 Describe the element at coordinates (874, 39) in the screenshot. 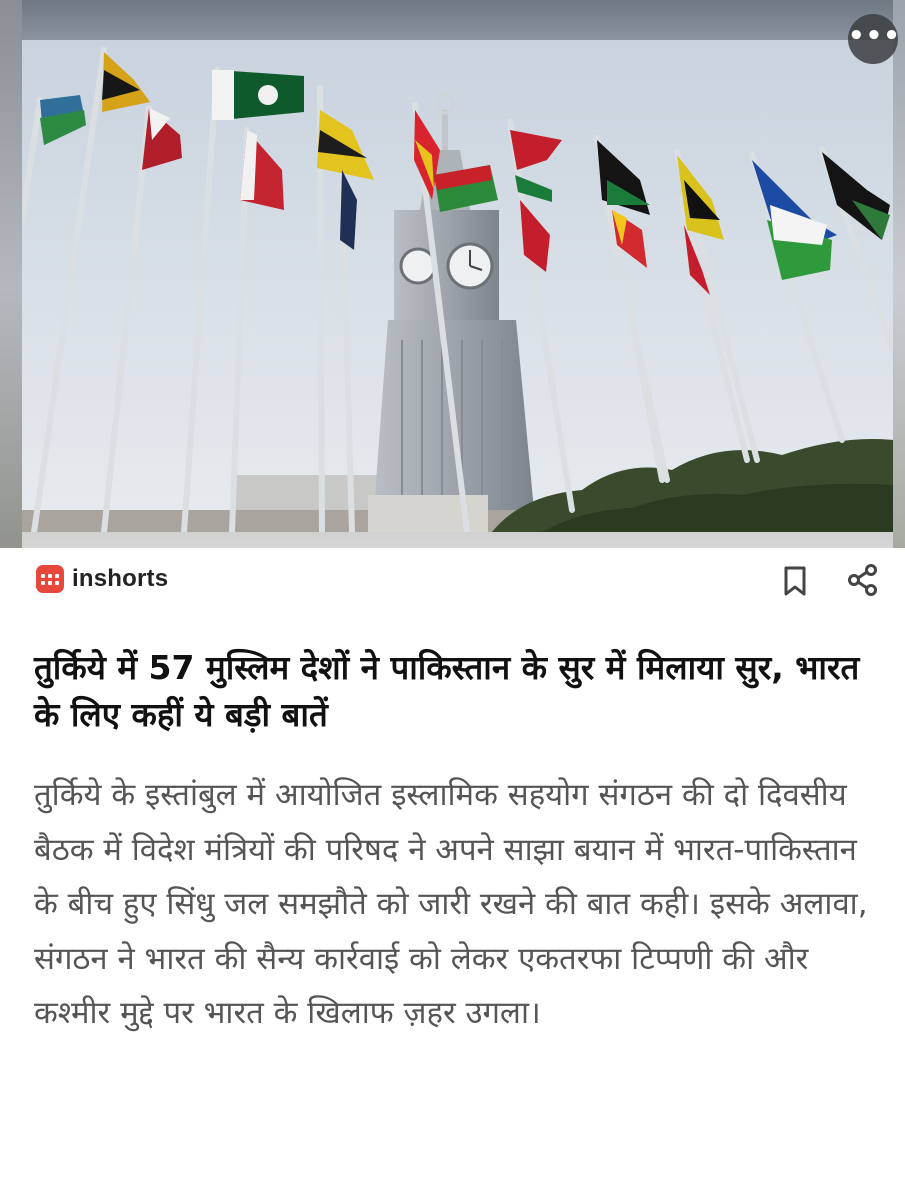

I see `more-options-button: •••` at that location.